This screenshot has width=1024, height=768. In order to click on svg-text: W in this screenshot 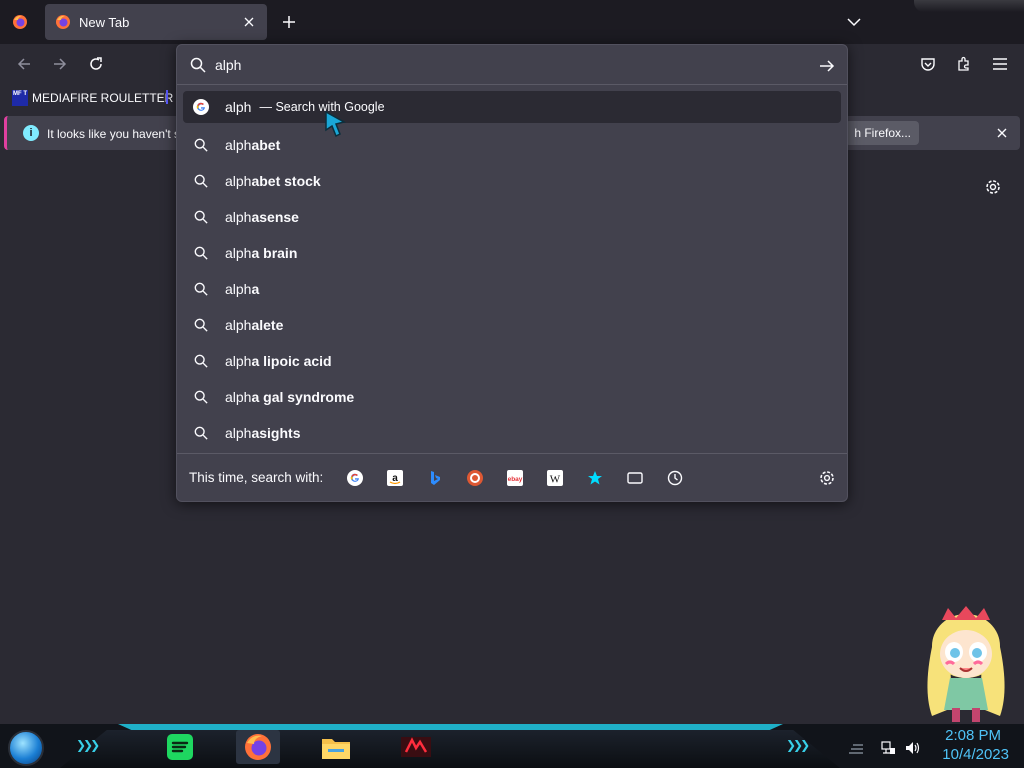, I will do `click(555, 480)`.